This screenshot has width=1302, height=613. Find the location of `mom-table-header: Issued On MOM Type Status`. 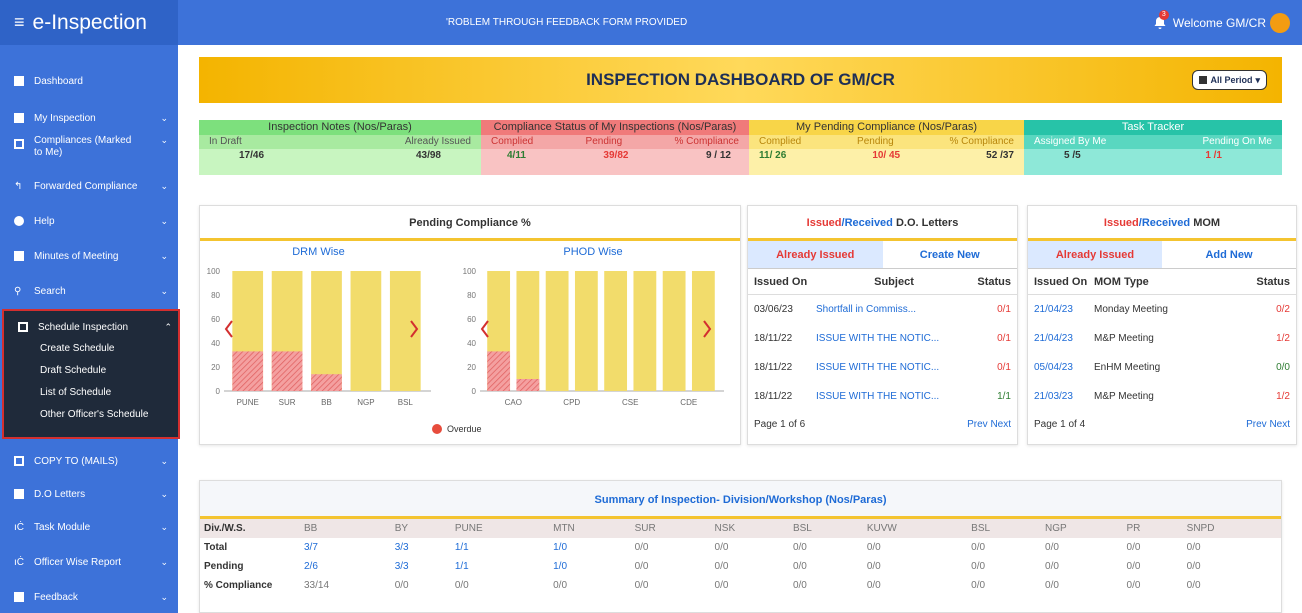

mom-table-header: Issued On MOM Type Status is located at coordinates (1162, 282).